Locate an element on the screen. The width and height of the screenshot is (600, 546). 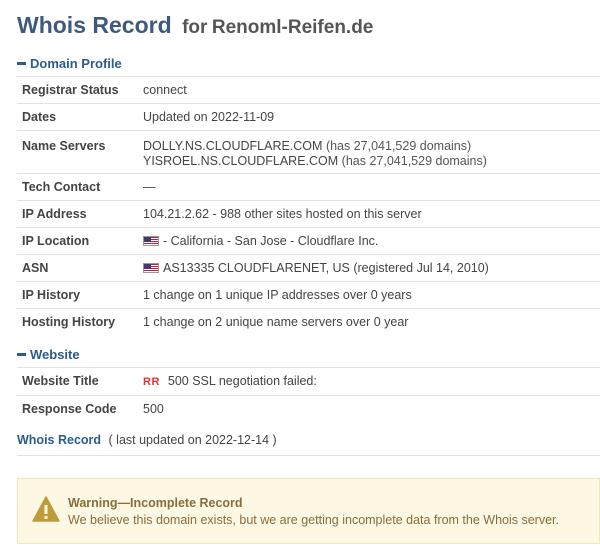
row-label: IP Address is located at coordinates (80, 214).